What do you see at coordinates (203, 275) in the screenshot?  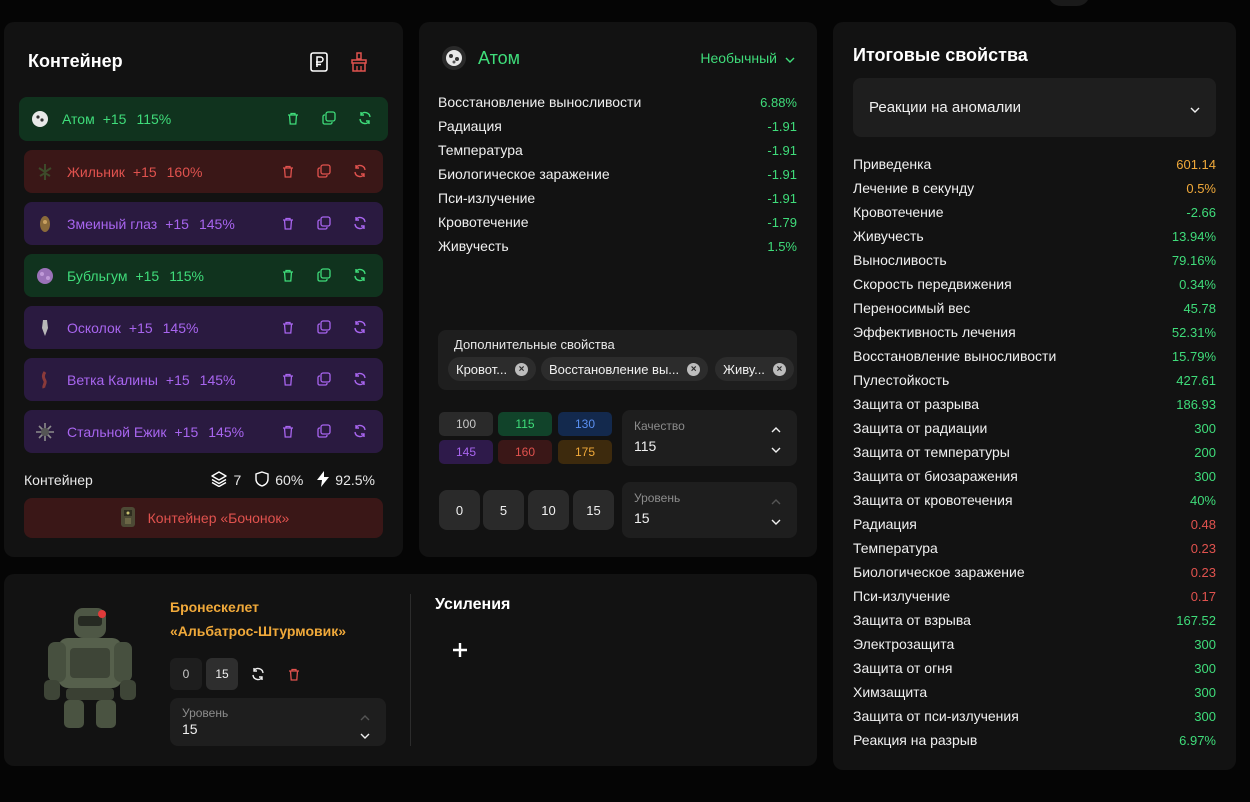 I see `artifact-row-bubblegum: Бубльгум +15 115%` at bounding box center [203, 275].